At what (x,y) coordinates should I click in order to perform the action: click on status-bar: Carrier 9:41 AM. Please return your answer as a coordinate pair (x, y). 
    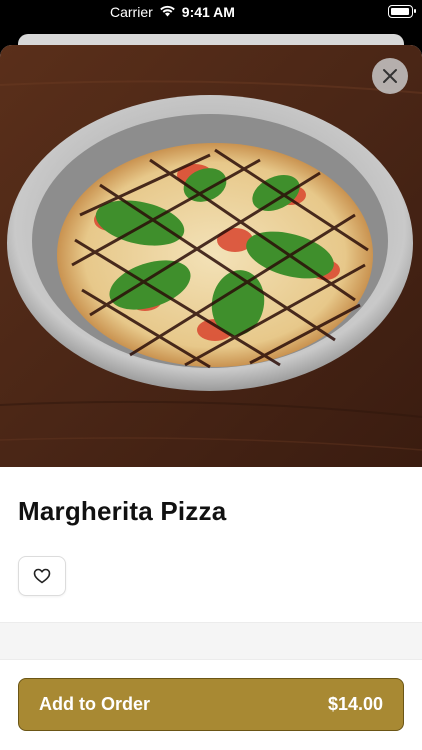
    Looking at the image, I should click on (211, 13).